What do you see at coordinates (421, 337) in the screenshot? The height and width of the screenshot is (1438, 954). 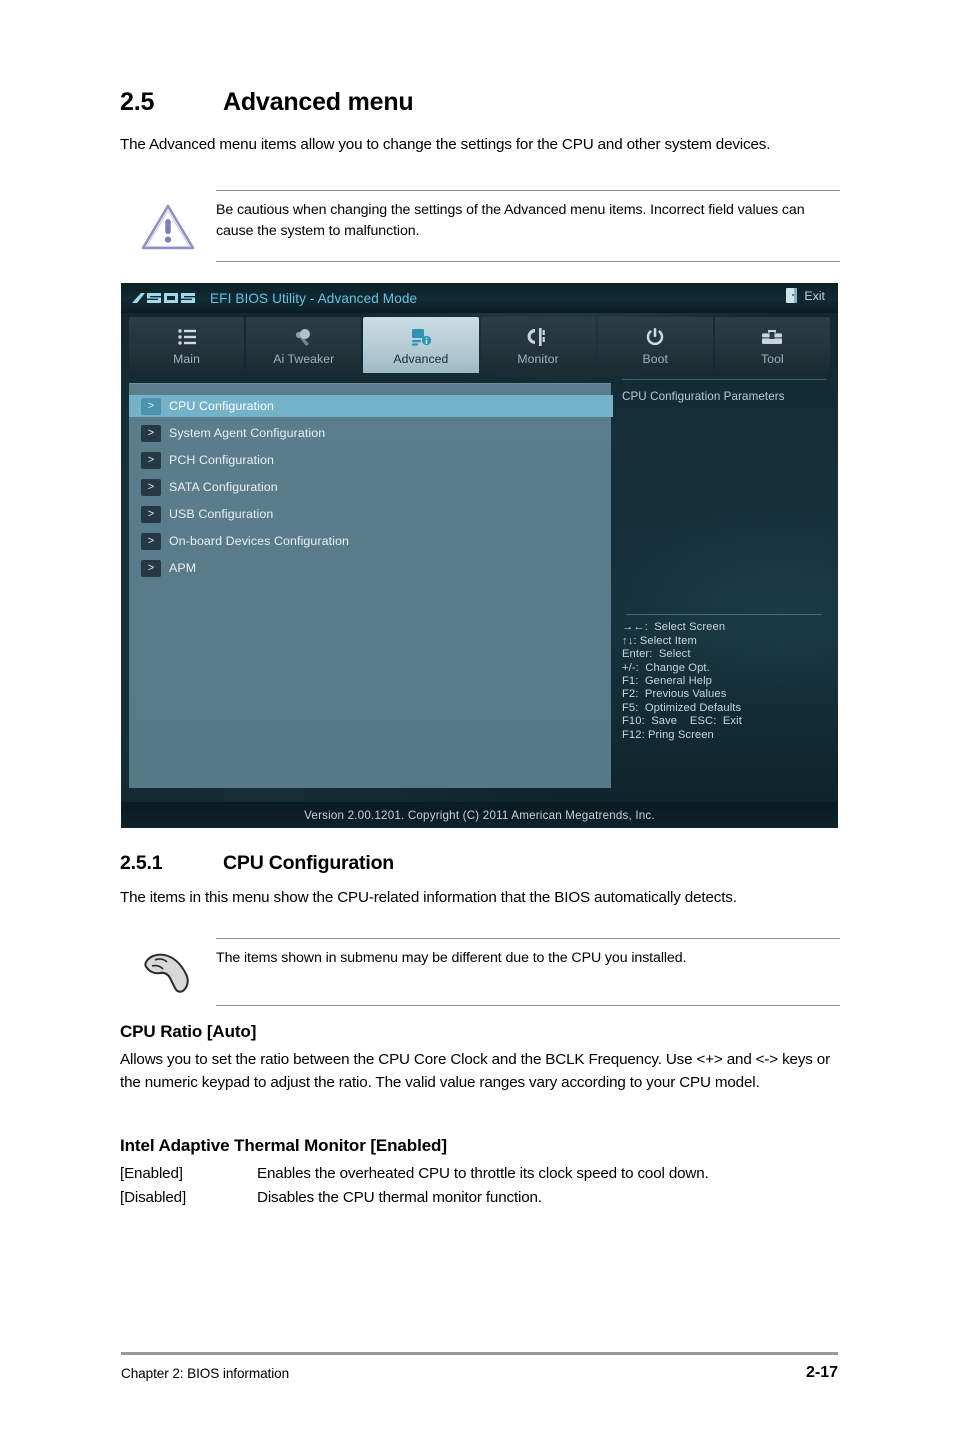 I see `chip-icon` at bounding box center [421, 337].